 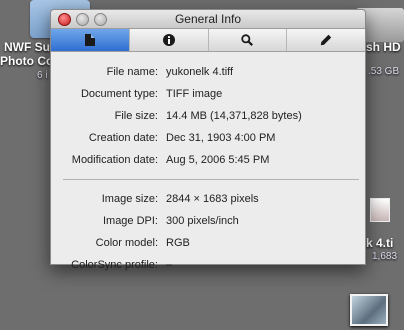 I want to click on magnifier-icon, so click(x=247, y=40).